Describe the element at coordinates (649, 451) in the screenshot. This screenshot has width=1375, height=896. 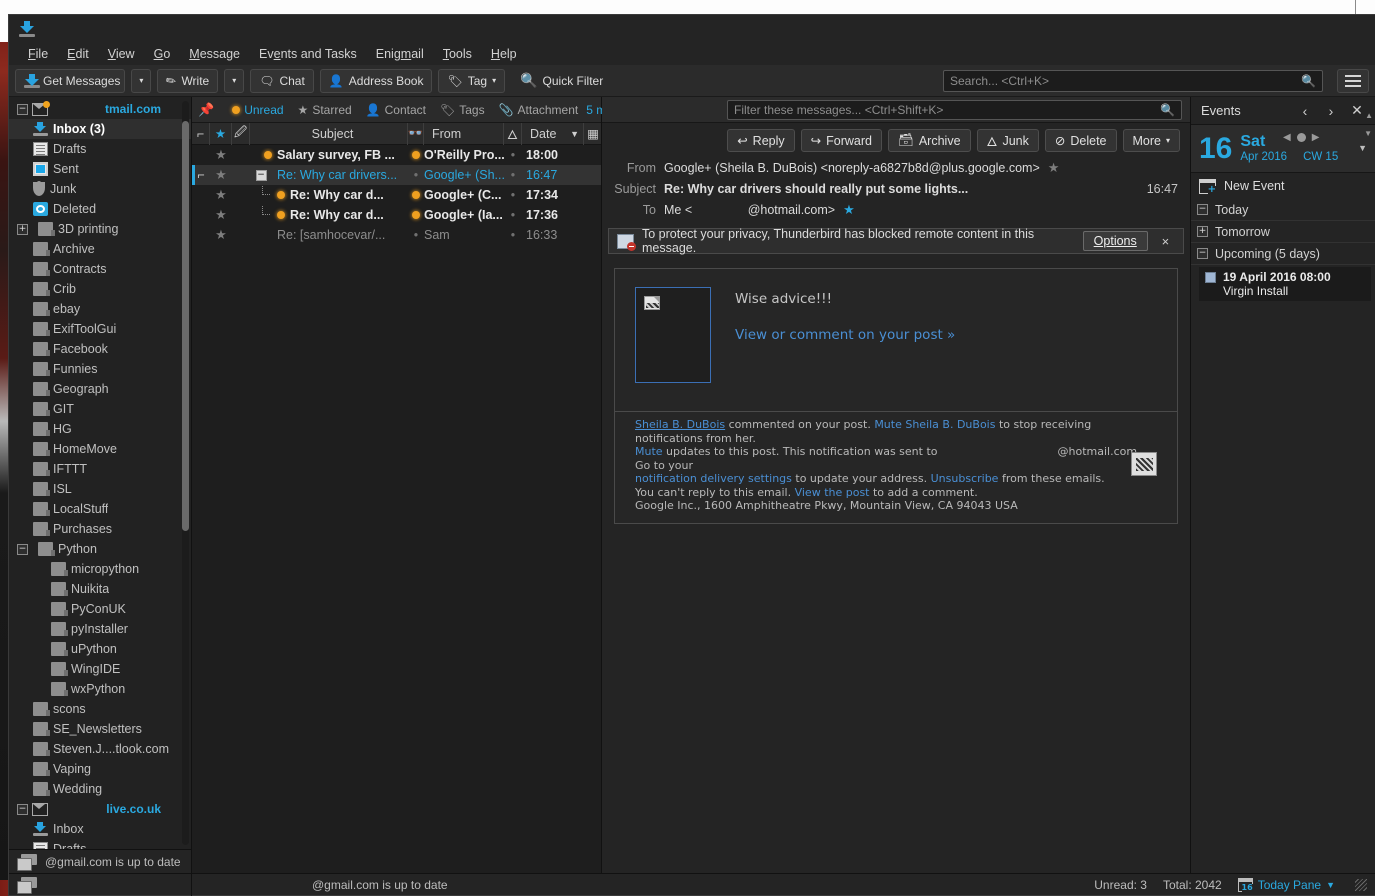
I see `mute-link: Mute` at that location.